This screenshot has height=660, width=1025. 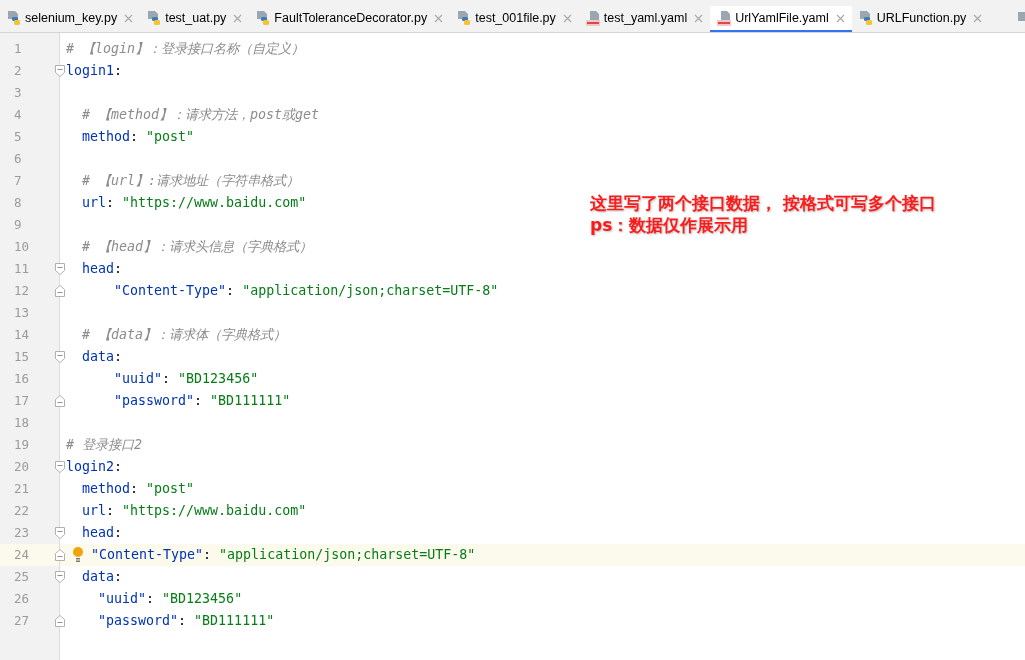 I want to click on line-number: 23, so click(x=22, y=532).